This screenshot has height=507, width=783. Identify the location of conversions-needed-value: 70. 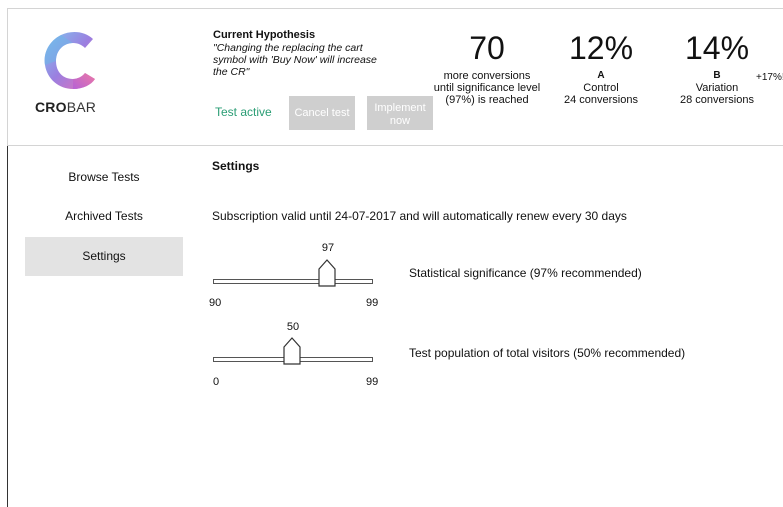
(487, 48).